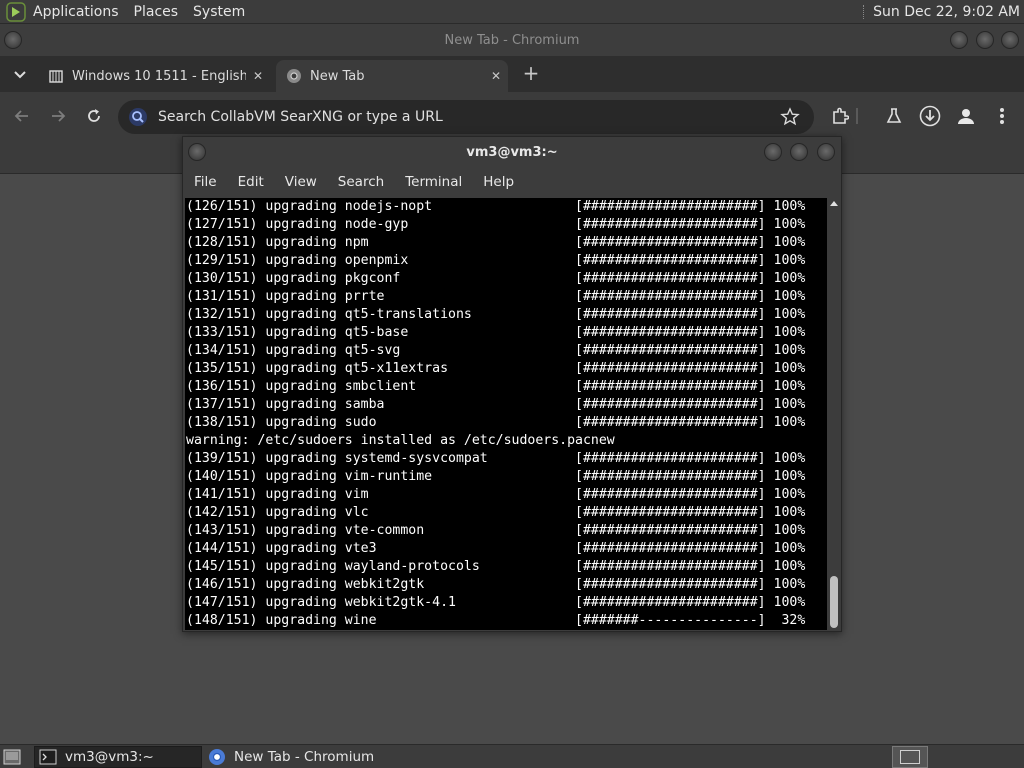  Describe the element at coordinates (1002, 116) in the screenshot. I see `more-menu-icon` at that location.